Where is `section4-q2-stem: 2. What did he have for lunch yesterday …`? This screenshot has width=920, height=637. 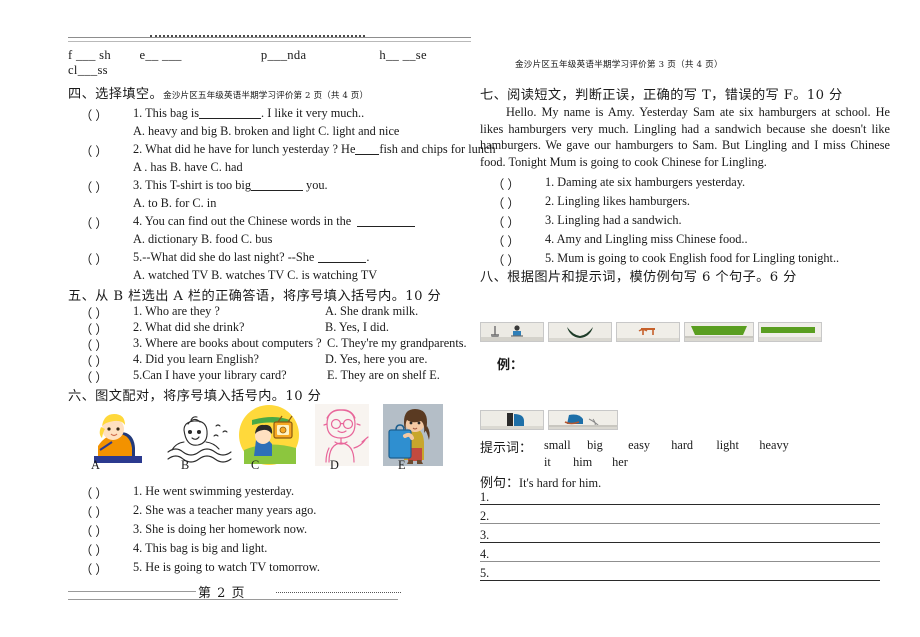
section4-q2-stem: 2. What did he have for lunch yesterday … is located at coordinates (314, 149).